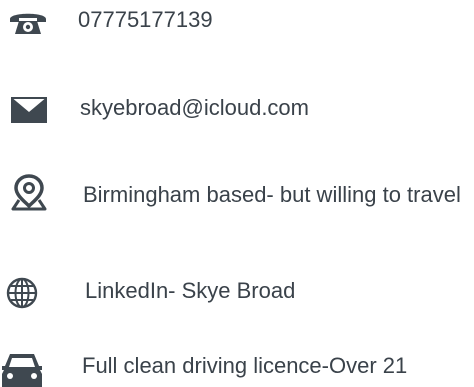 Image resolution: width=474 pixels, height=387 pixels. What do you see at coordinates (22, 368) in the screenshot?
I see `car-icon` at bounding box center [22, 368].